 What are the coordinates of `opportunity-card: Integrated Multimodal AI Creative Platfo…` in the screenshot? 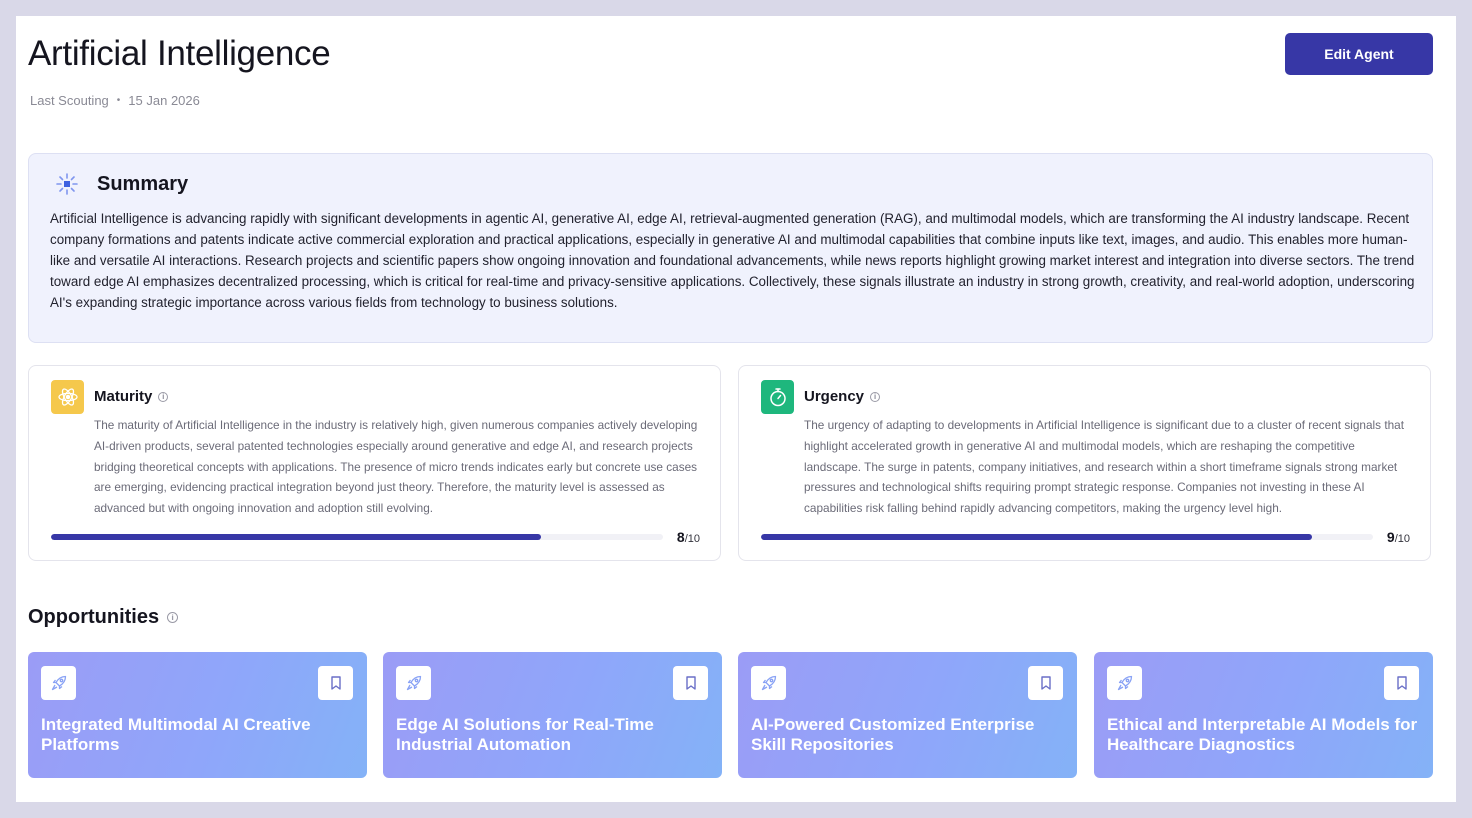 It's located at (197, 715).